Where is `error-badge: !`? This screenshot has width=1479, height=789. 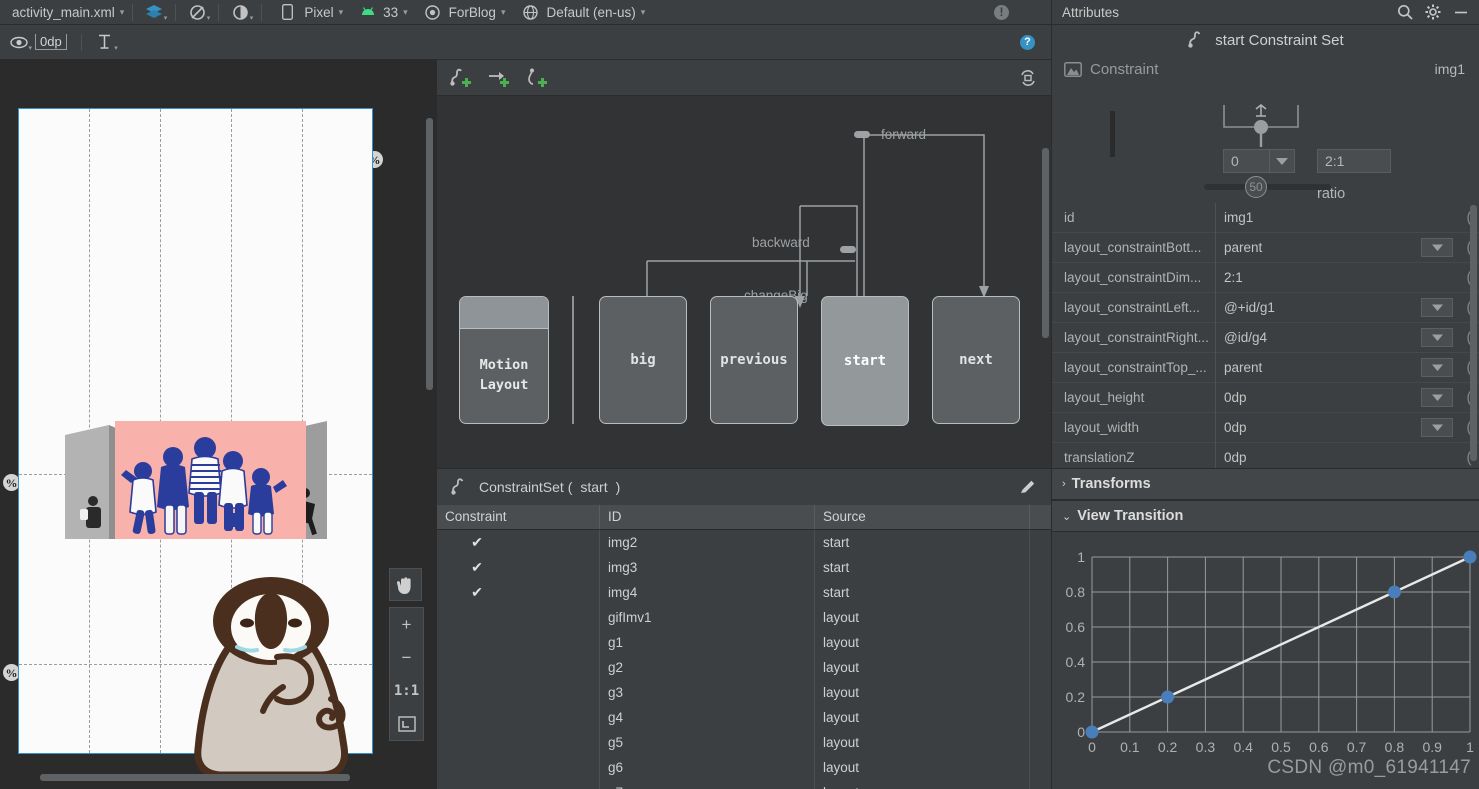 error-badge: ! is located at coordinates (1001, 12).